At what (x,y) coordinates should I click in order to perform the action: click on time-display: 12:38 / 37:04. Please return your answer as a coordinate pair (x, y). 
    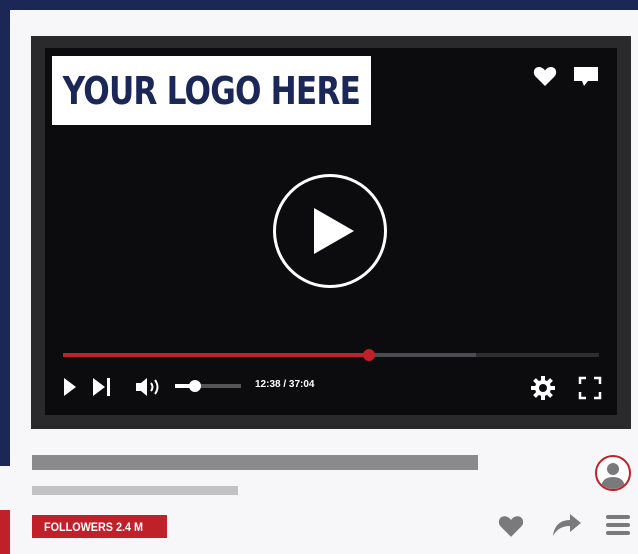
    Looking at the image, I should click on (285, 384).